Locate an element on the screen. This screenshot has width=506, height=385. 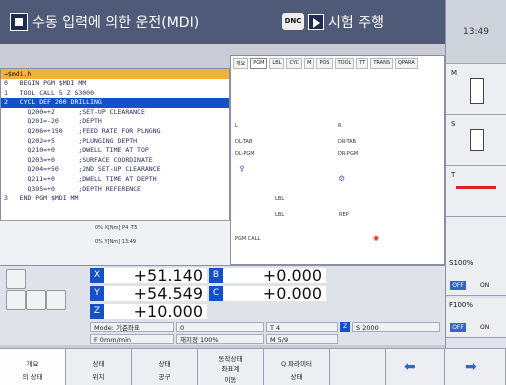
softkey-q-parameter: Q 파라미터 상태 is located at coordinates (297, 366).